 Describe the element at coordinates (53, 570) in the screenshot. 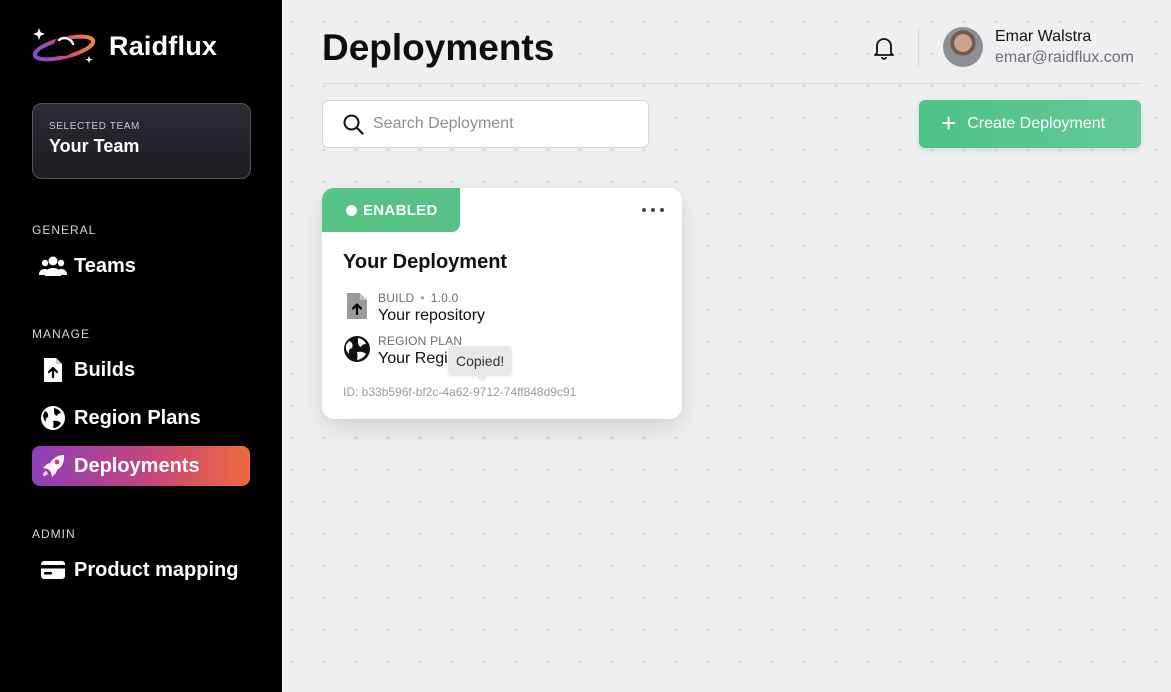

I see `credit-card-icon` at that location.